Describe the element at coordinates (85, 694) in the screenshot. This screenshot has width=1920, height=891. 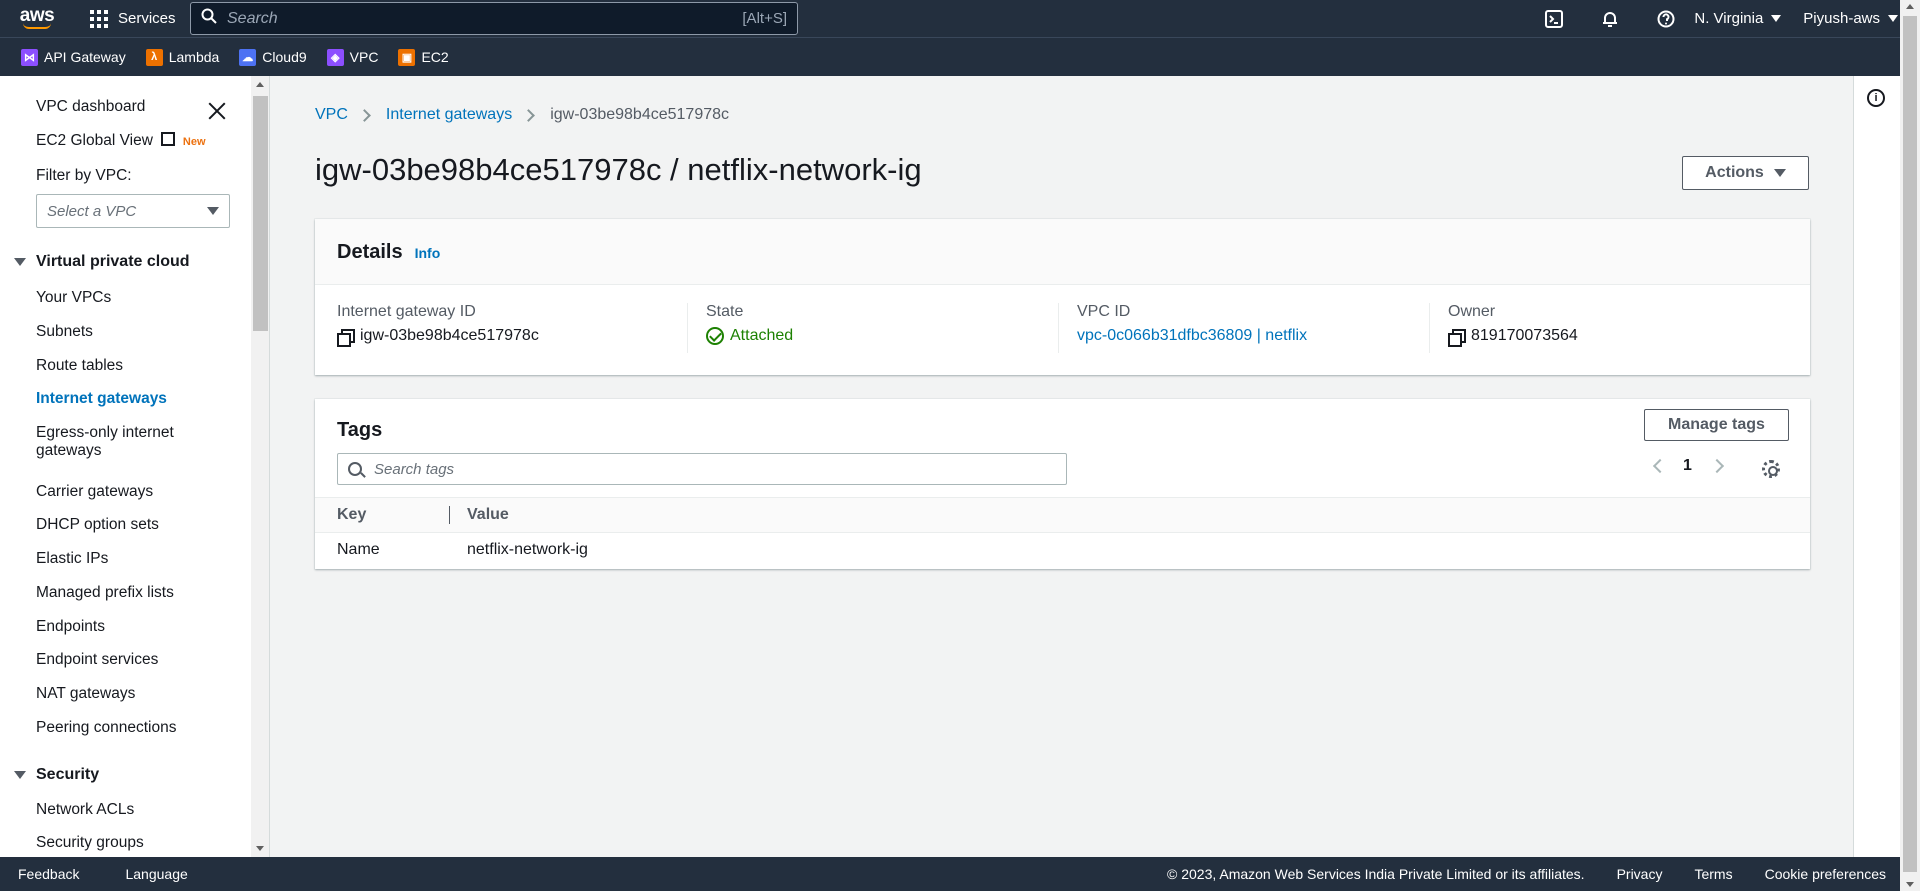
I see `sidebar-item-nat-gateways: NAT gateways` at that location.